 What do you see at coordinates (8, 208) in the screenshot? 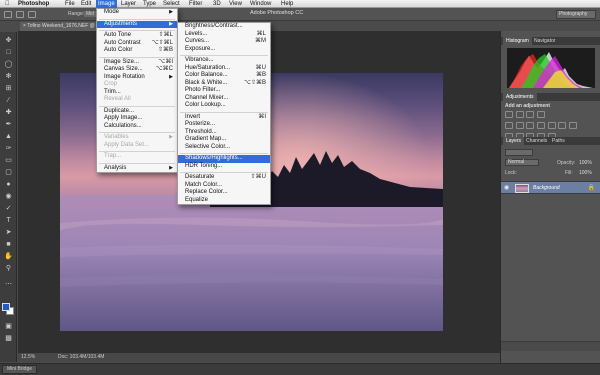
I see `pen-tool-icon: ✓` at bounding box center [8, 208].